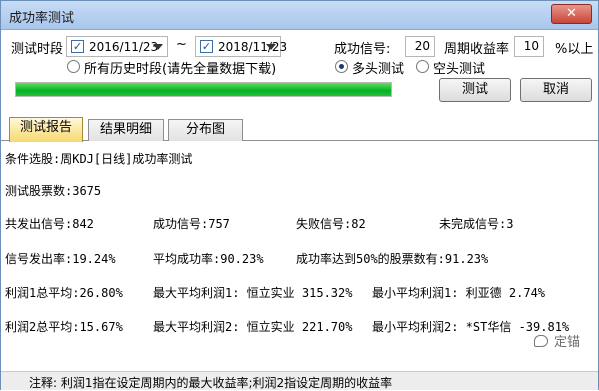 This screenshot has width=599, height=391. I want to click on period-return-input: 10, so click(529, 46).